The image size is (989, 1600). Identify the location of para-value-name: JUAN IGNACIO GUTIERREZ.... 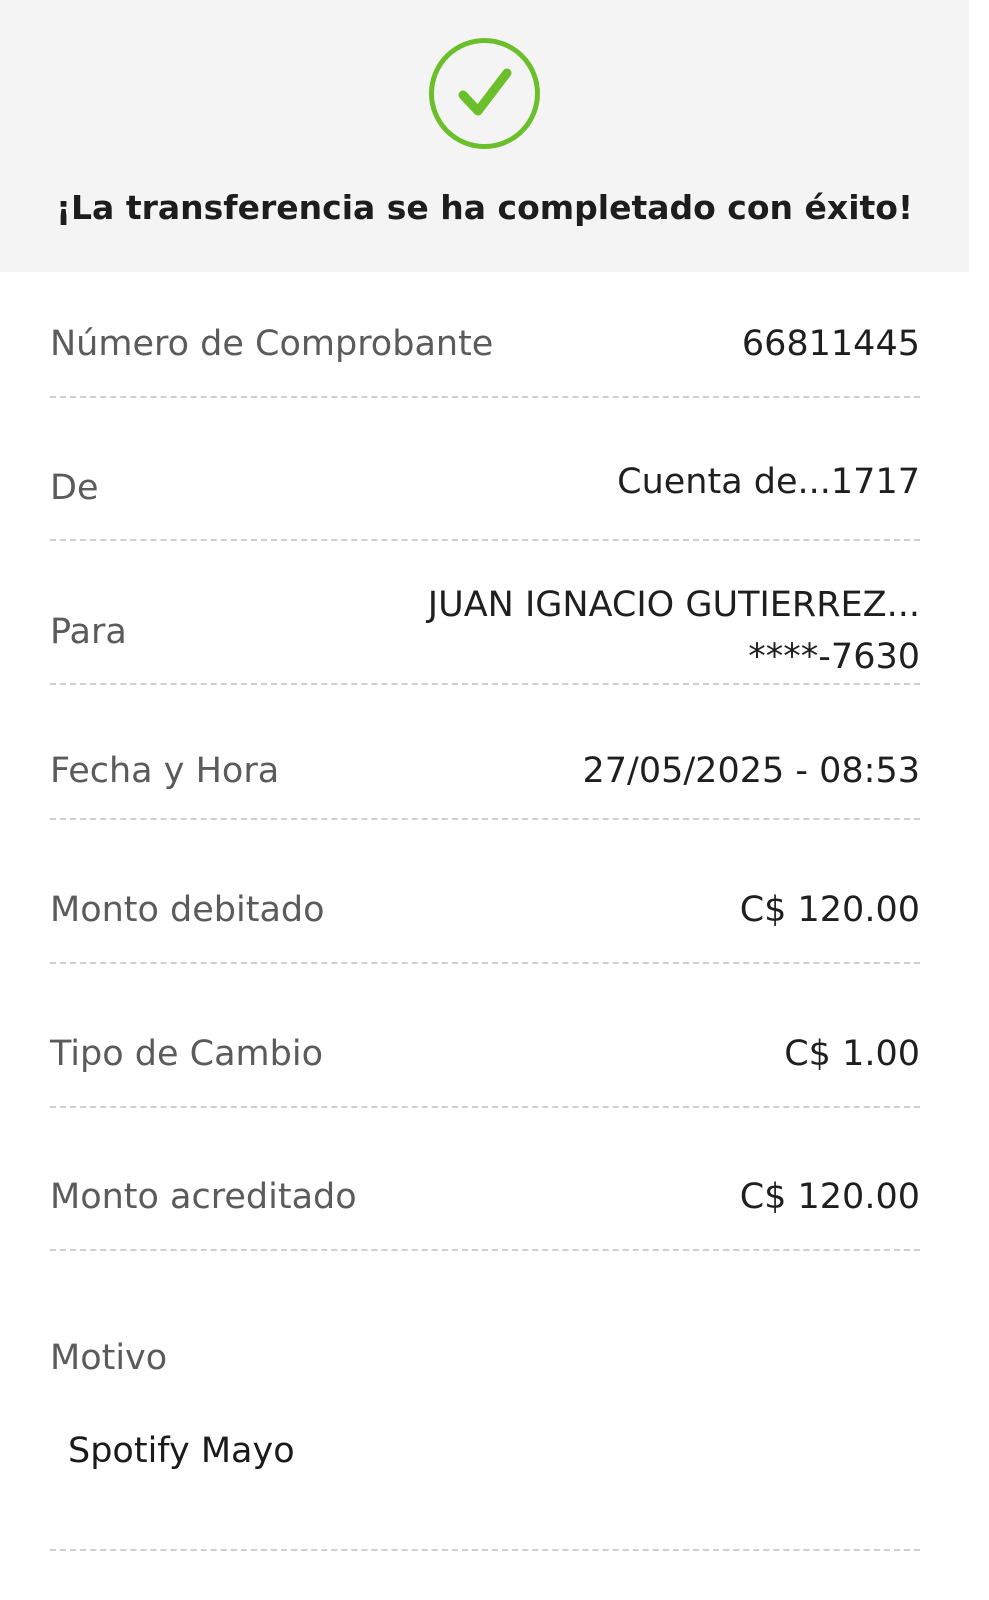
(673, 605).